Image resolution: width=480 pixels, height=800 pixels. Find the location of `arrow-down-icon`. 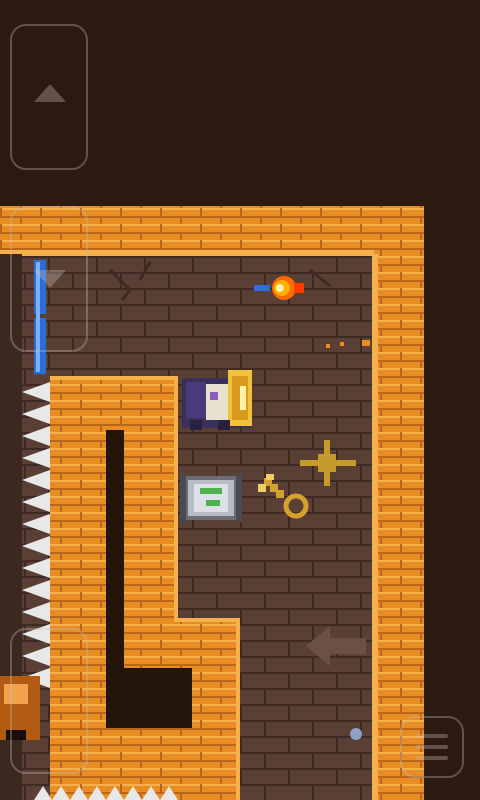

arrow-down-icon is located at coordinates (50, 279).